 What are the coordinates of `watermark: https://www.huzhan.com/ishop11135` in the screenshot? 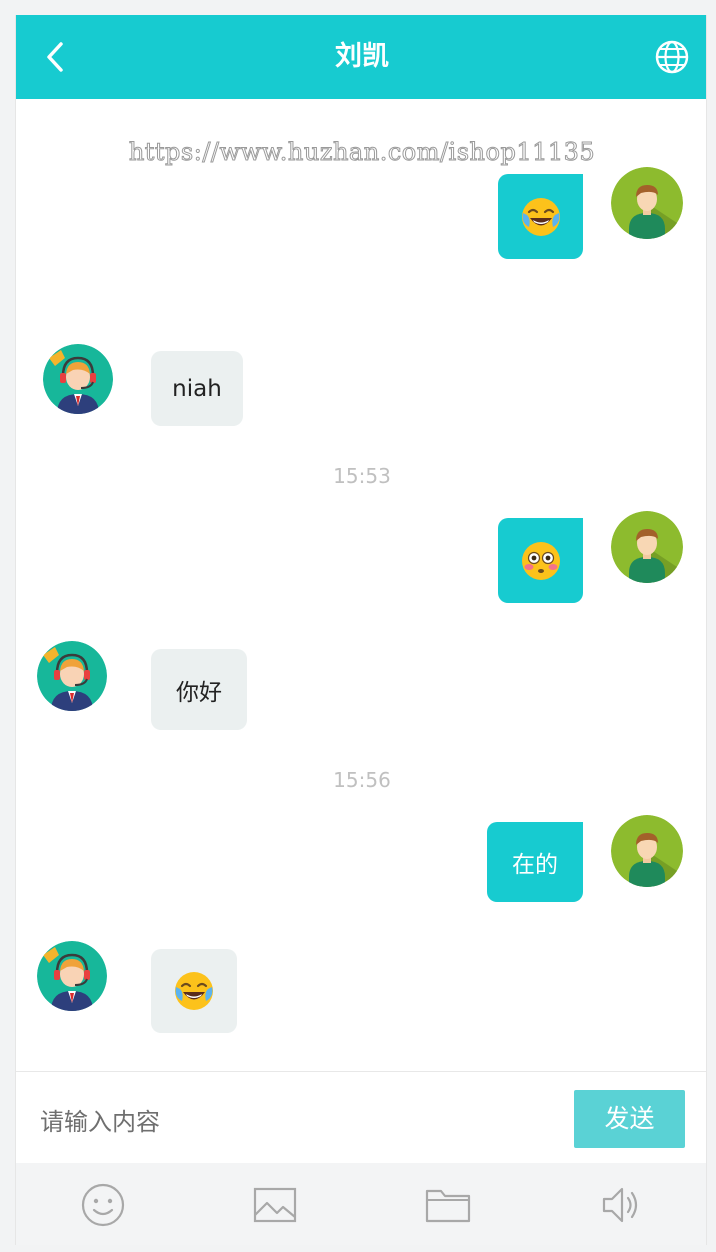 It's located at (362, 152).